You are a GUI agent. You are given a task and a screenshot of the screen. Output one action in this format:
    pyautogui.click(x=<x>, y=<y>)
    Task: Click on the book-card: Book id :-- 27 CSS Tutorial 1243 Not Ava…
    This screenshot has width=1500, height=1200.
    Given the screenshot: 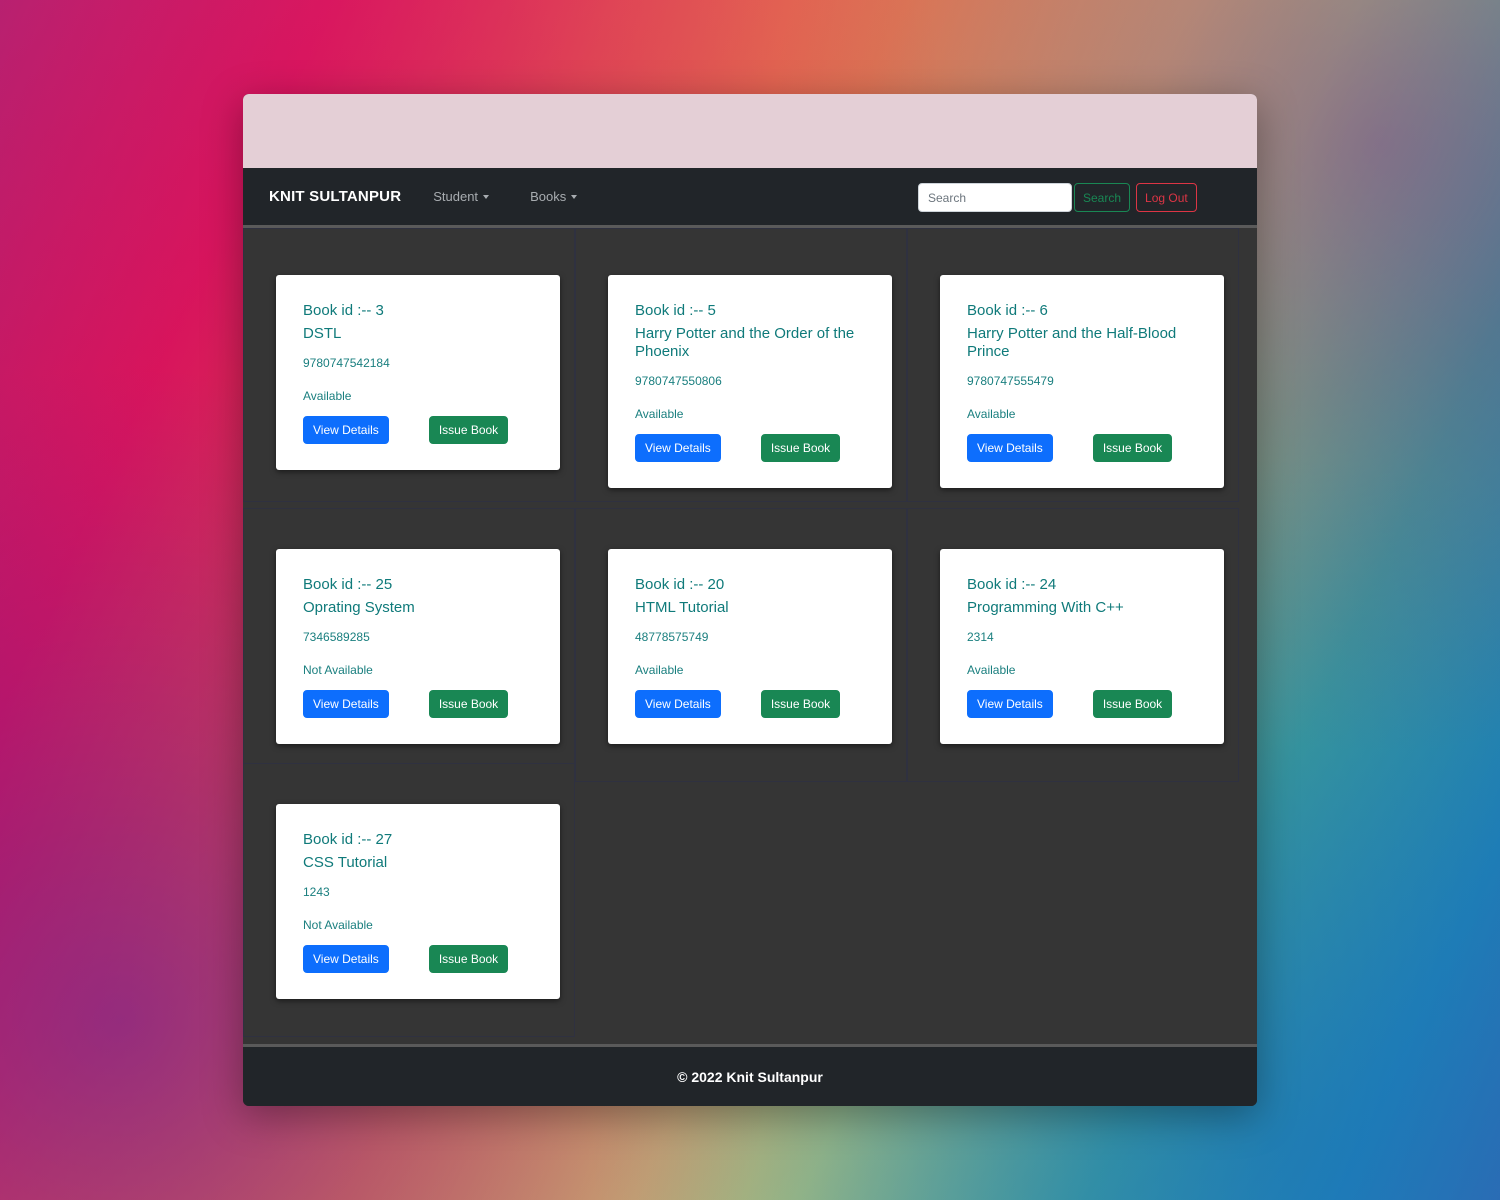 What is the action you would take?
    pyautogui.click(x=418, y=901)
    